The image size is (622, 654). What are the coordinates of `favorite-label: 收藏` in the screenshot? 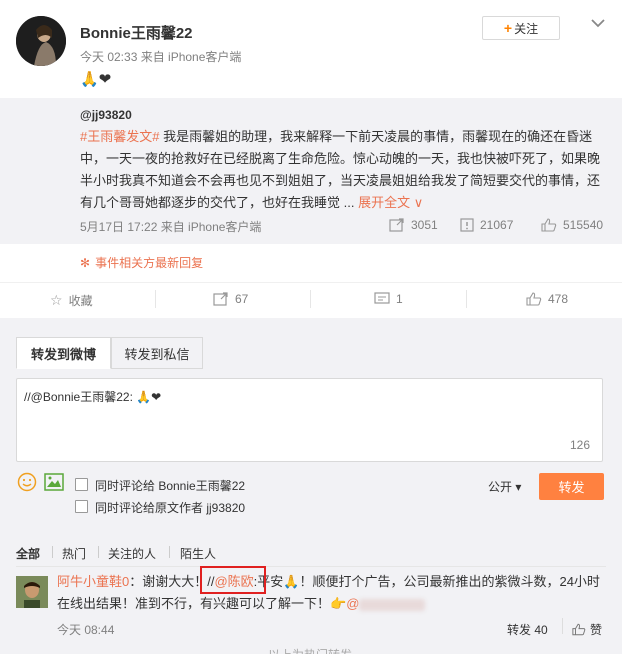 It's located at (80, 301).